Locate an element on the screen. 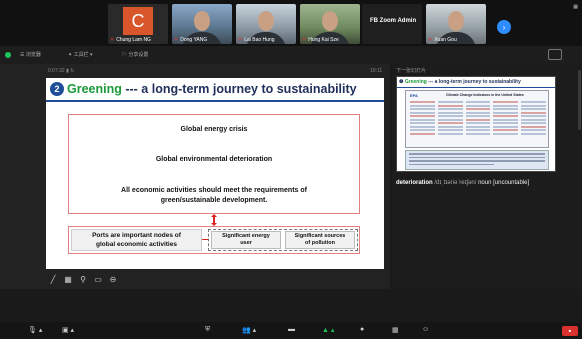 This screenshot has height=339, width=582. participant-tile: ✕ Dong YANG is located at coordinates (202, 24).